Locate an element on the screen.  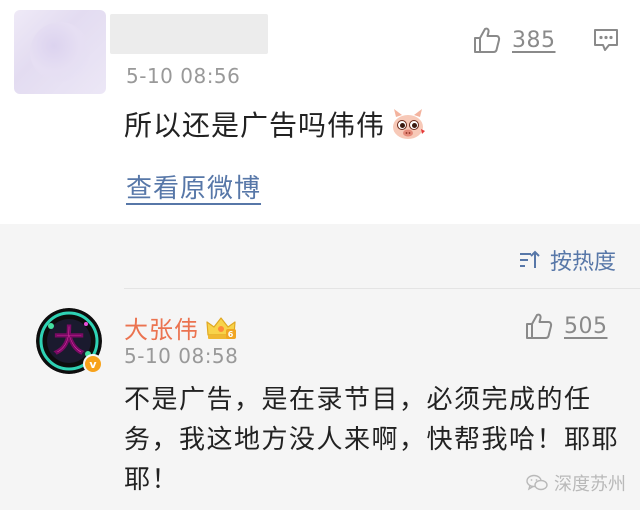
reply-bubble-icon is located at coordinates (606, 40).